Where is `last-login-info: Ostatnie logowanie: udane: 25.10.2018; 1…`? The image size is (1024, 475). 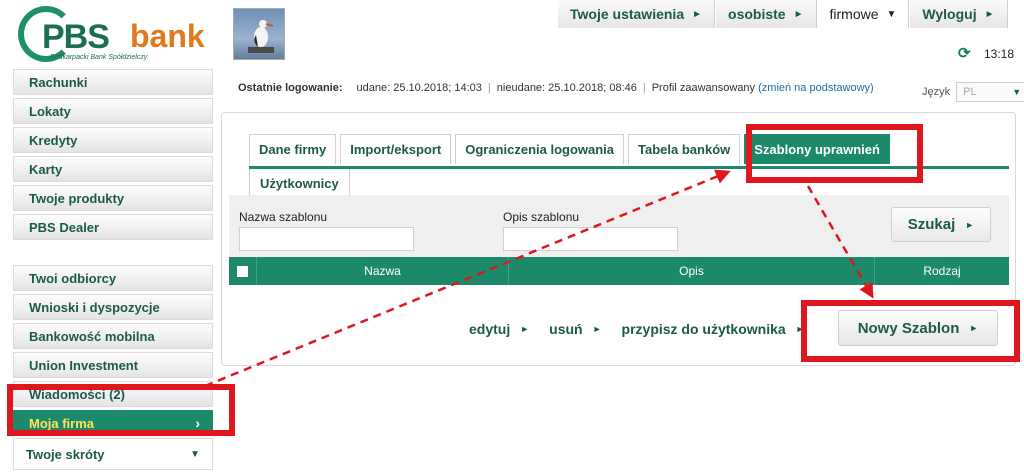 last-login-info: Ostatnie logowanie: udane: 25.10.2018; 1… is located at coordinates (556, 88).